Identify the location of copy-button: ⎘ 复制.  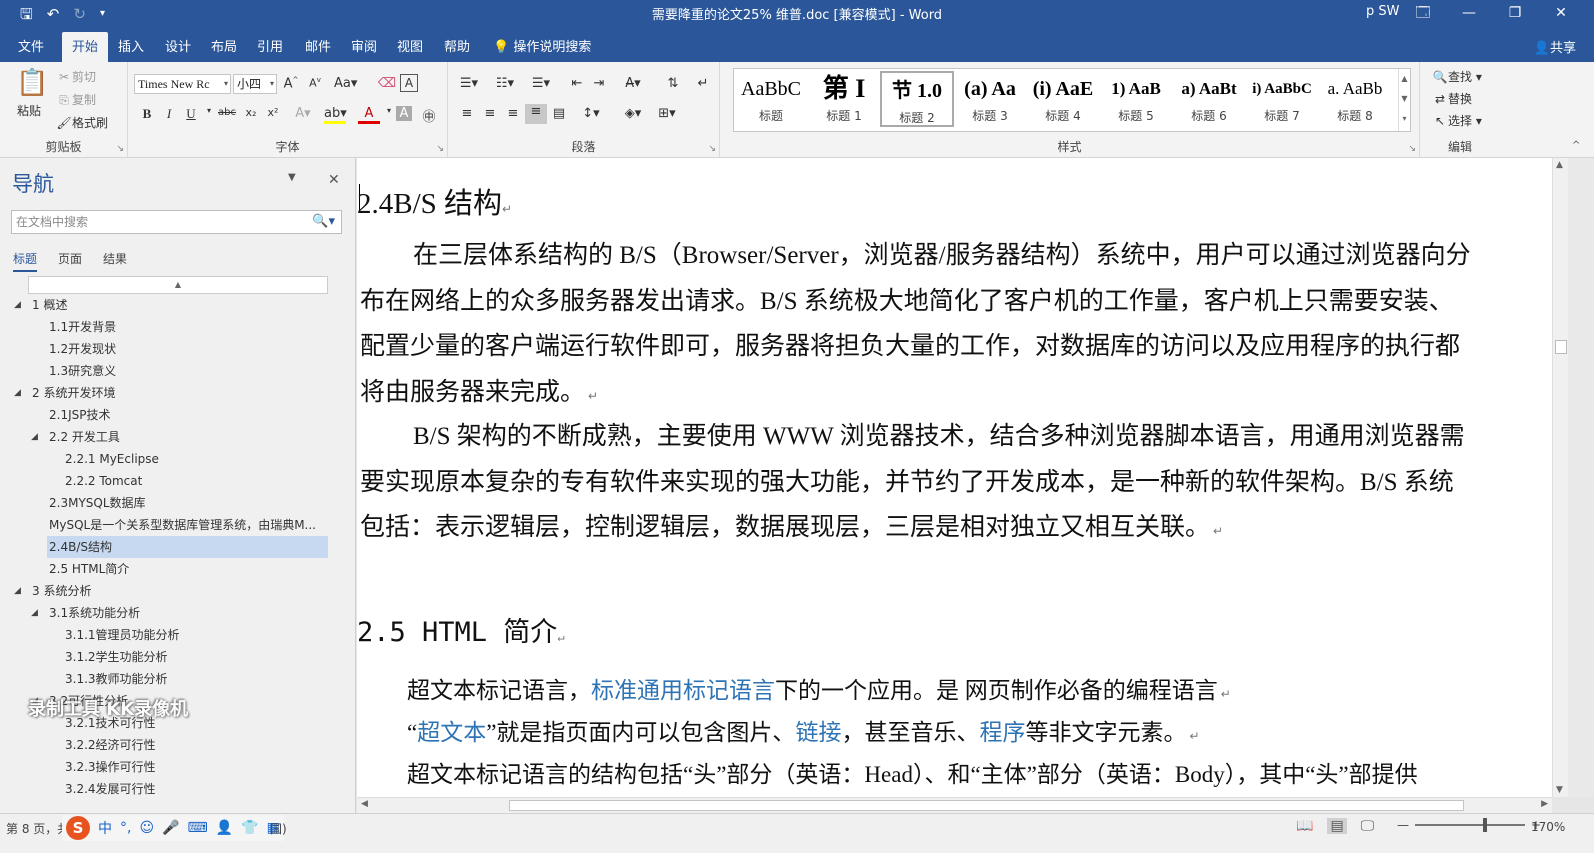
(76, 99).